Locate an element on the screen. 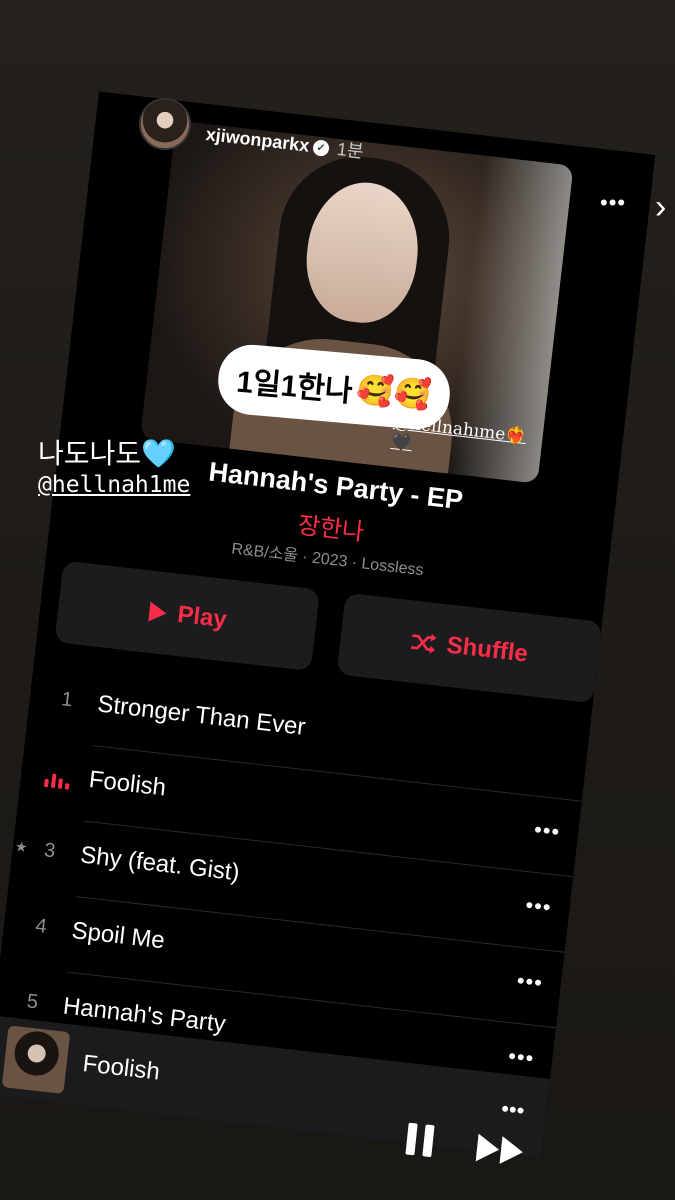 This screenshot has width=675, height=1200. verified-icon: ✓ is located at coordinates (321, 148).